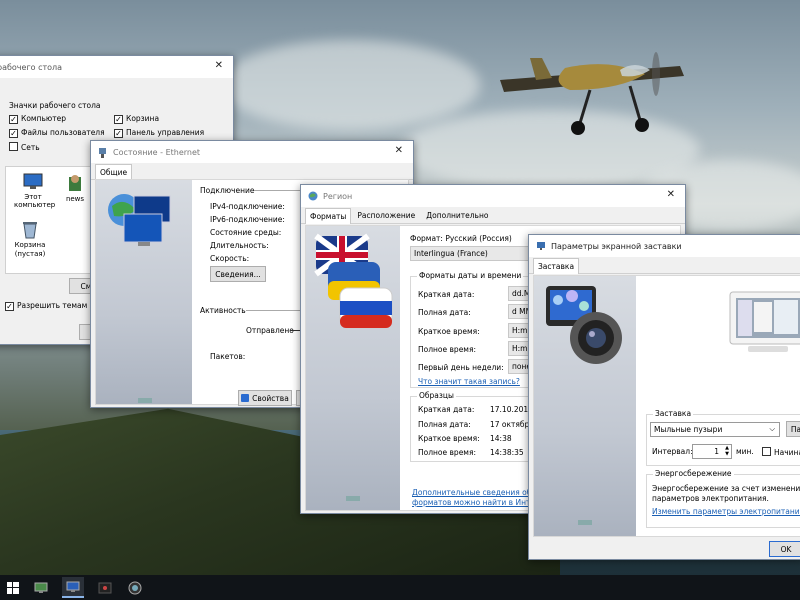 The height and width of the screenshot is (600, 800). Describe the element at coordinates (447, 349) in the screenshot. I see `long-time-label: Полное время:` at that location.